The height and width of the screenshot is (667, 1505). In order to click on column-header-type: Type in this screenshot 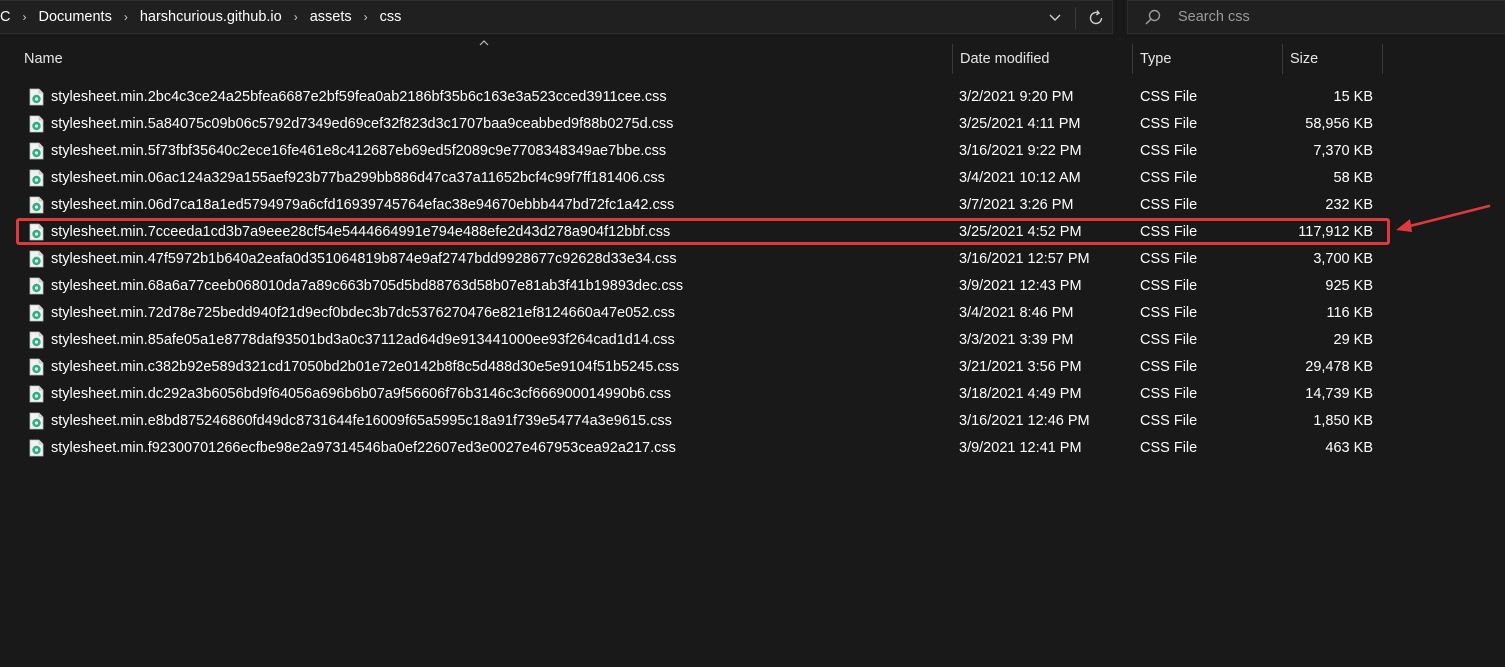, I will do `click(1155, 59)`.